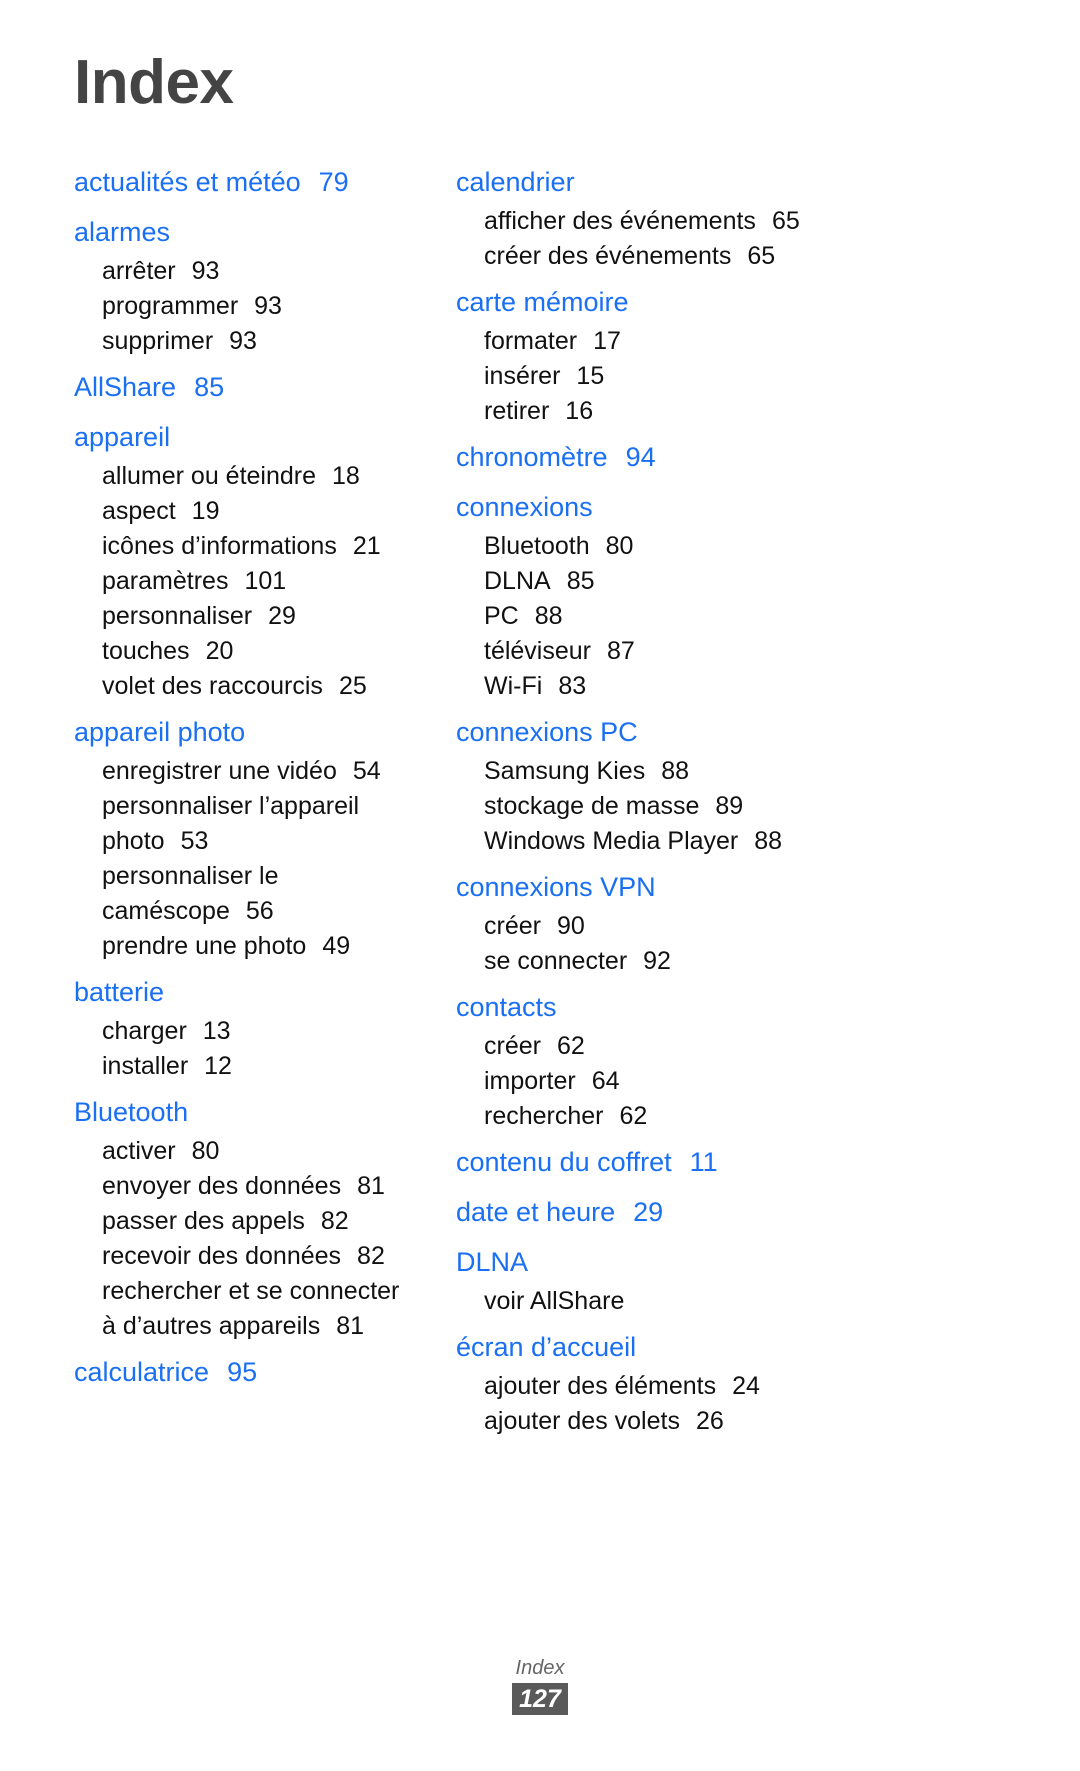 This screenshot has height=1771, width=1080. Describe the element at coordinates (718, 961) in the screenshot. I see `index-subentry: se connecter 92` at that location.